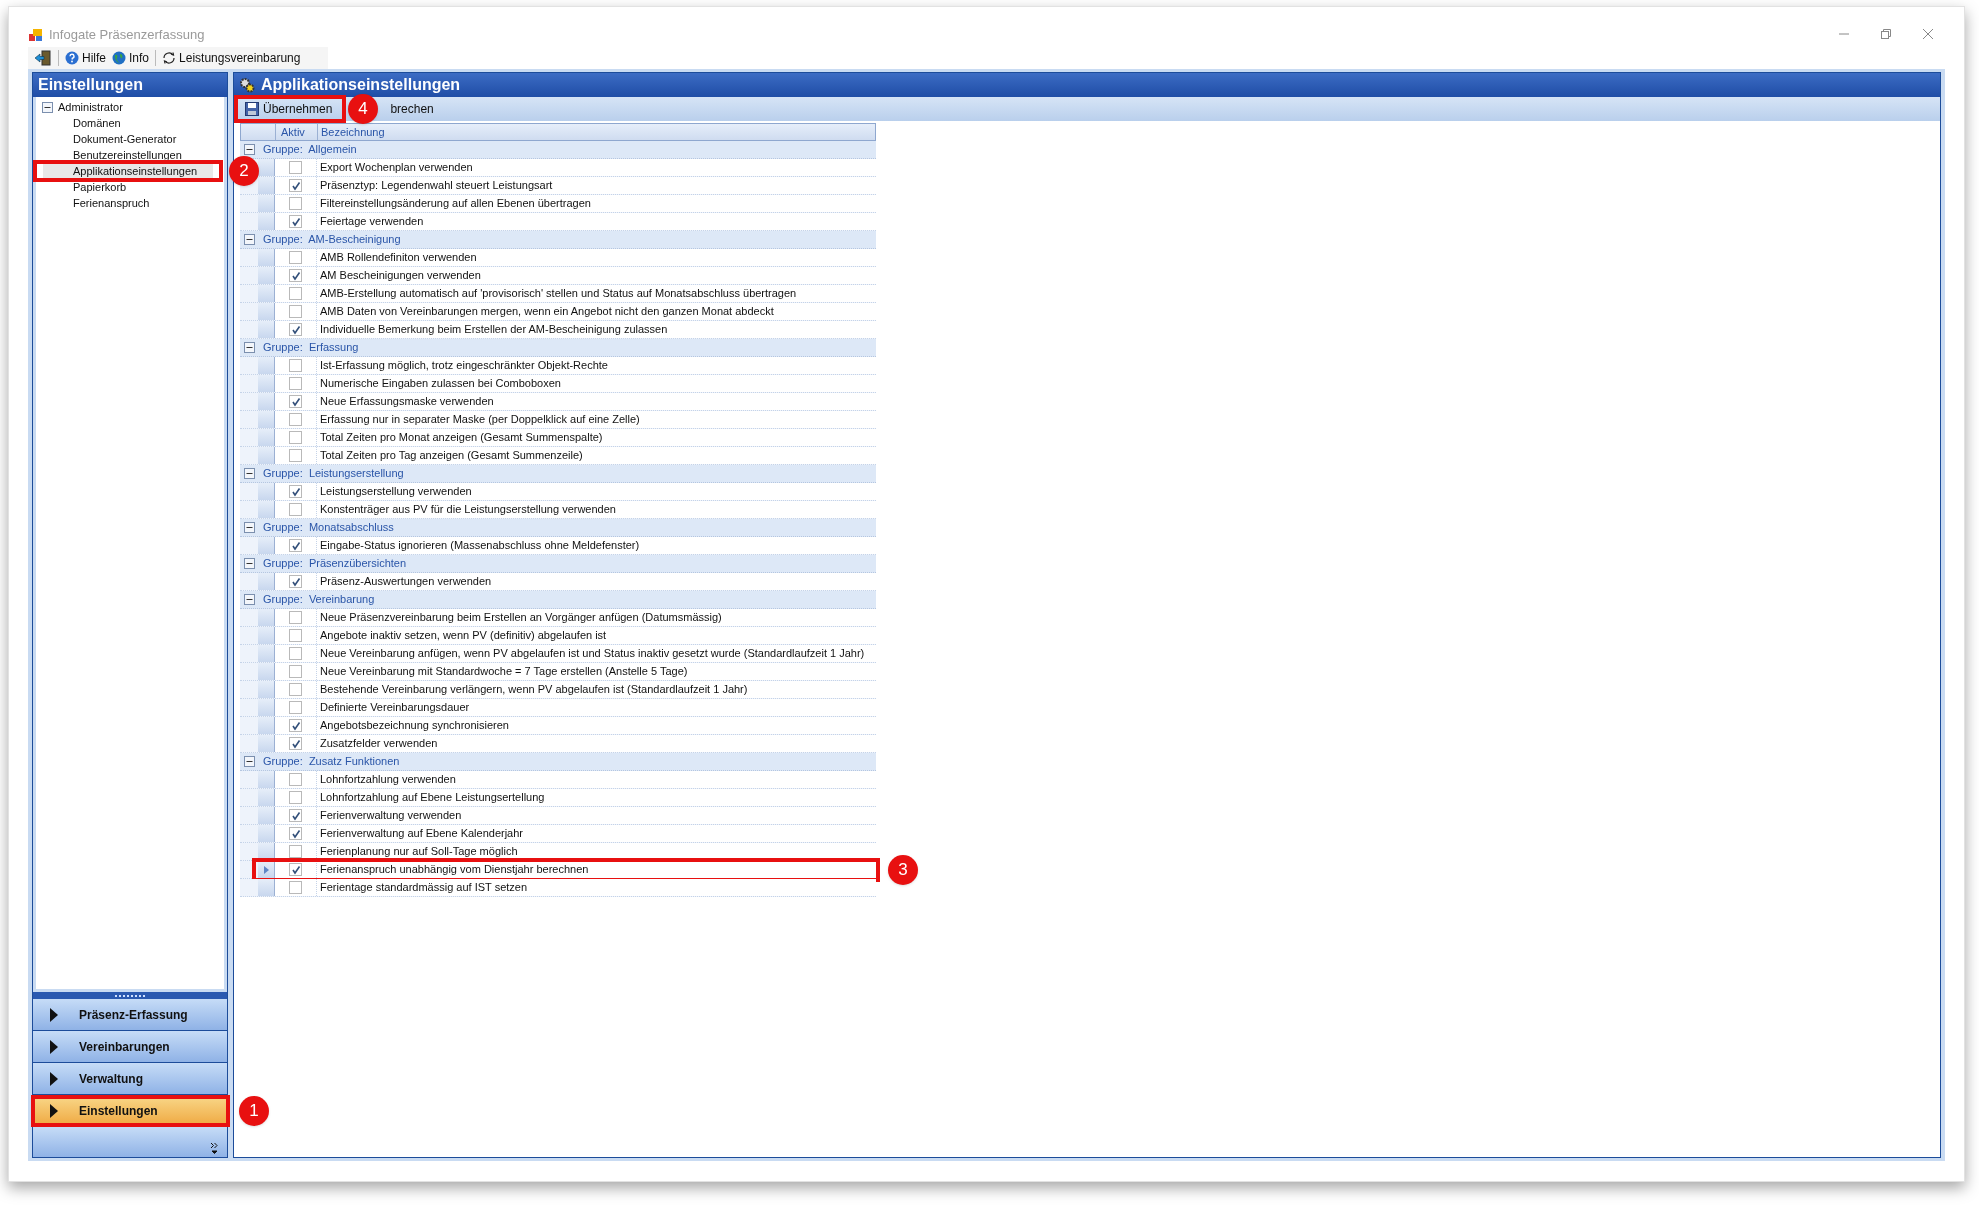 This screenshot has height=1212, width=1979. Describe the element at coordinates (1928, 34) in the screenshot. I see `close-icon` at that location.